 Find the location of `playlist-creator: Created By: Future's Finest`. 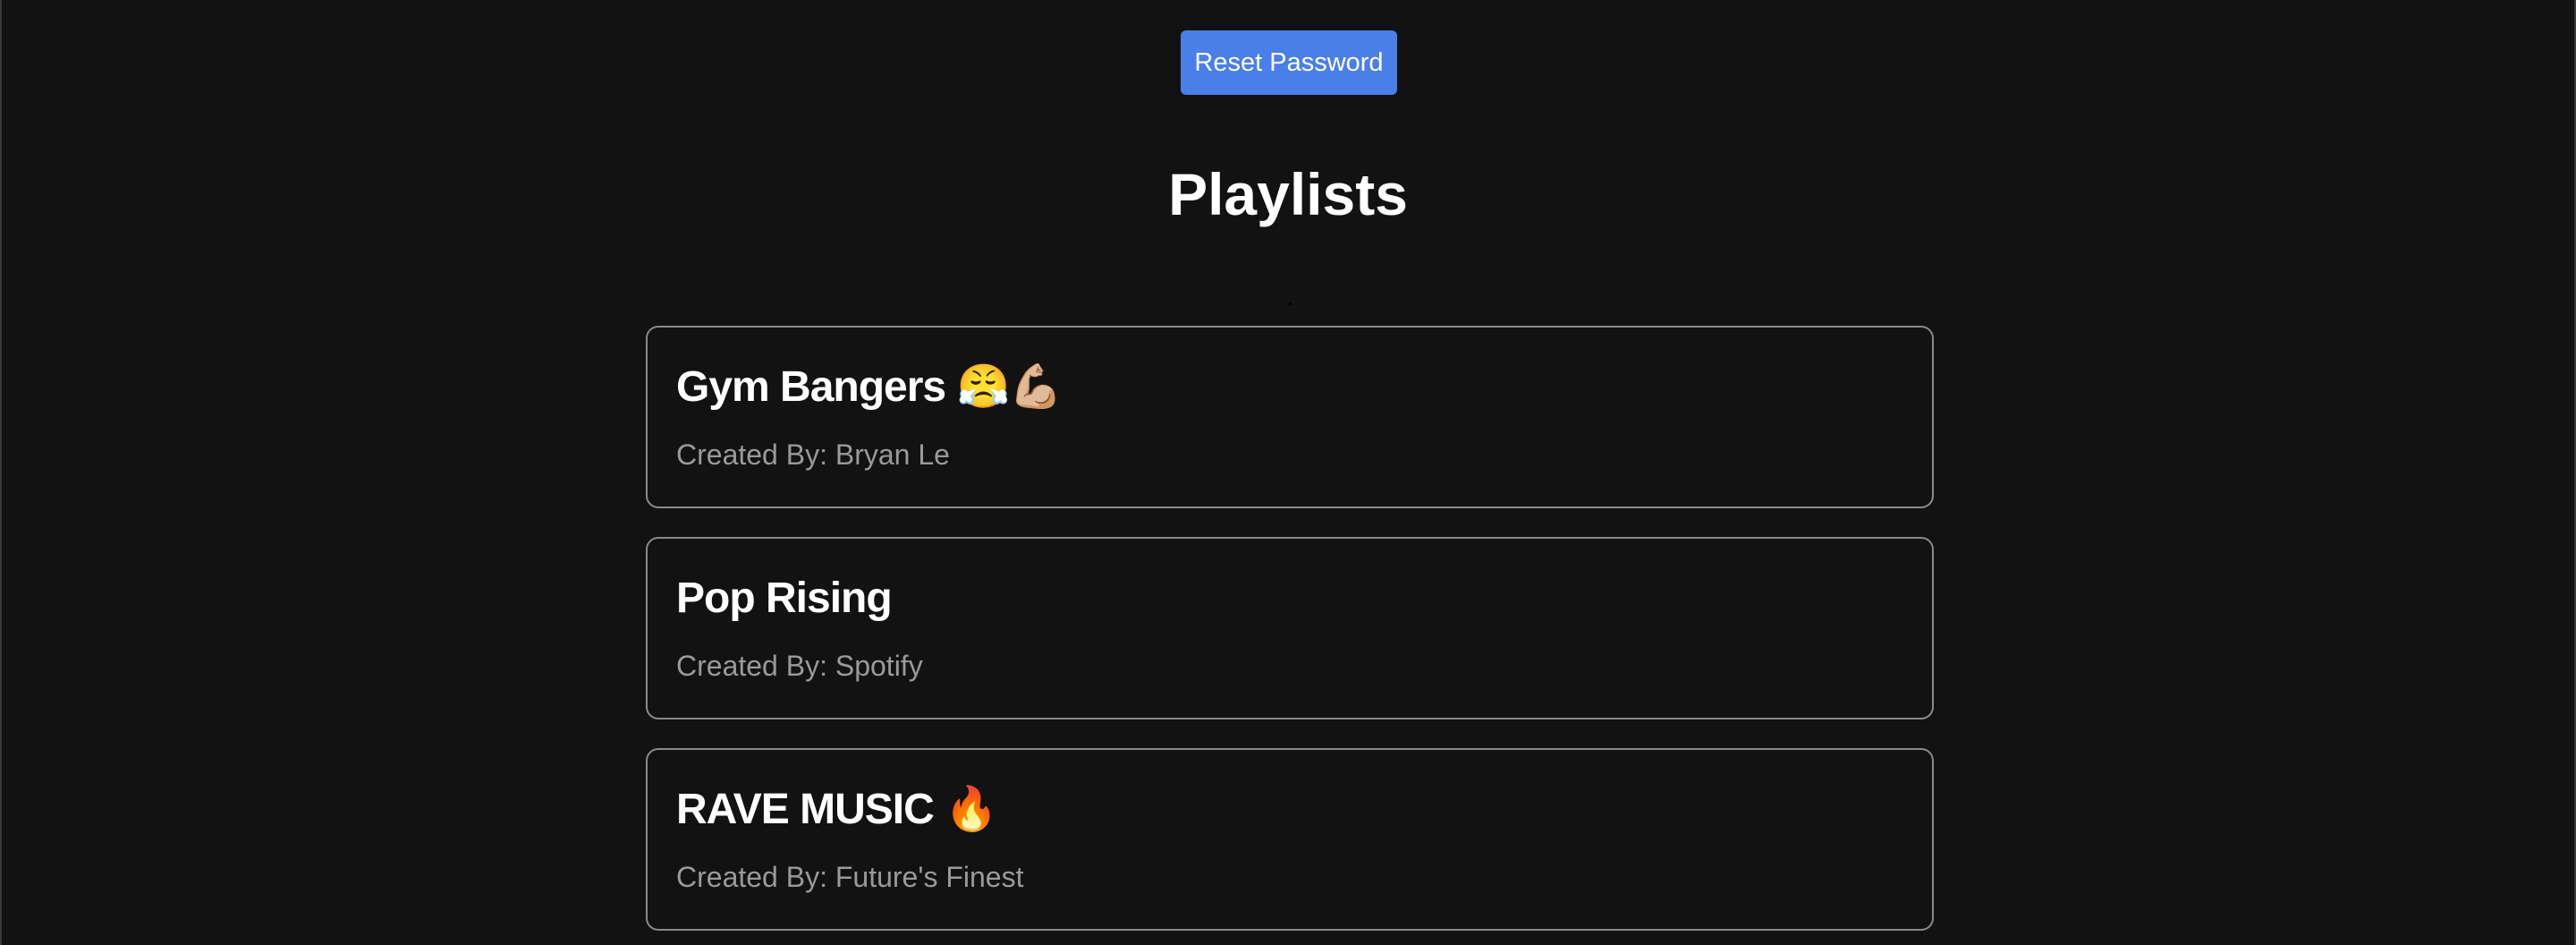

playlist-creator: Created By: Future's Finest is located at coordinates (850, 877).